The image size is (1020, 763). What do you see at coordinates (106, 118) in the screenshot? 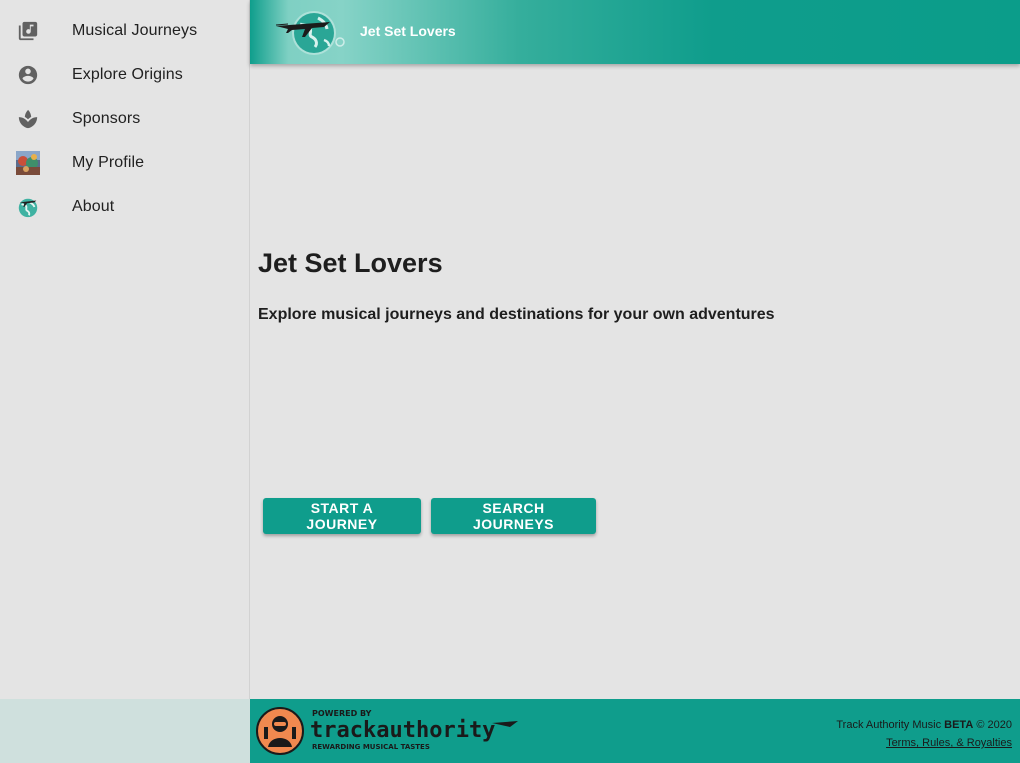
I see `sidebar-item-label: Sponsors` at bounding box center [106, 118].